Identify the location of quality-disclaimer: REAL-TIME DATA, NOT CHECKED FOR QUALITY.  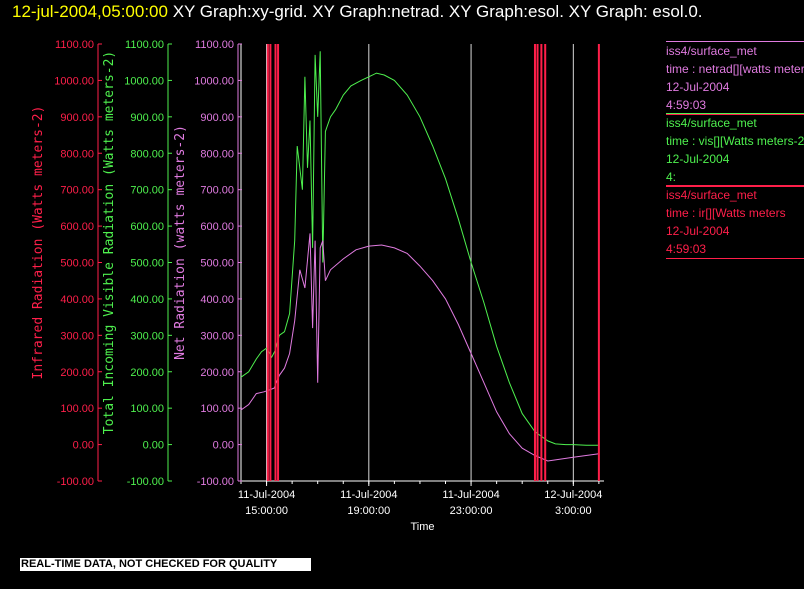
(165, 564).